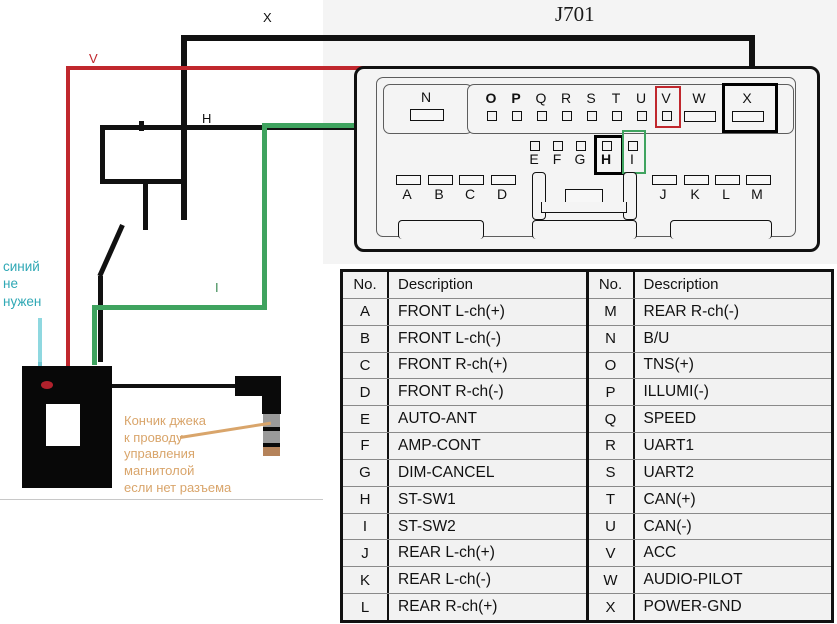 The height and width of the screenshot is (624, 837). What do you see at coordinates (591, 98) in the screenshot?
I see `pin-label-s: S` at bounding box center [591, 98].